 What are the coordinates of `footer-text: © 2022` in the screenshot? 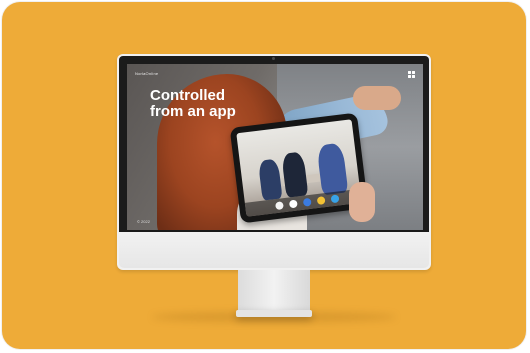 It's located at (143, 221).